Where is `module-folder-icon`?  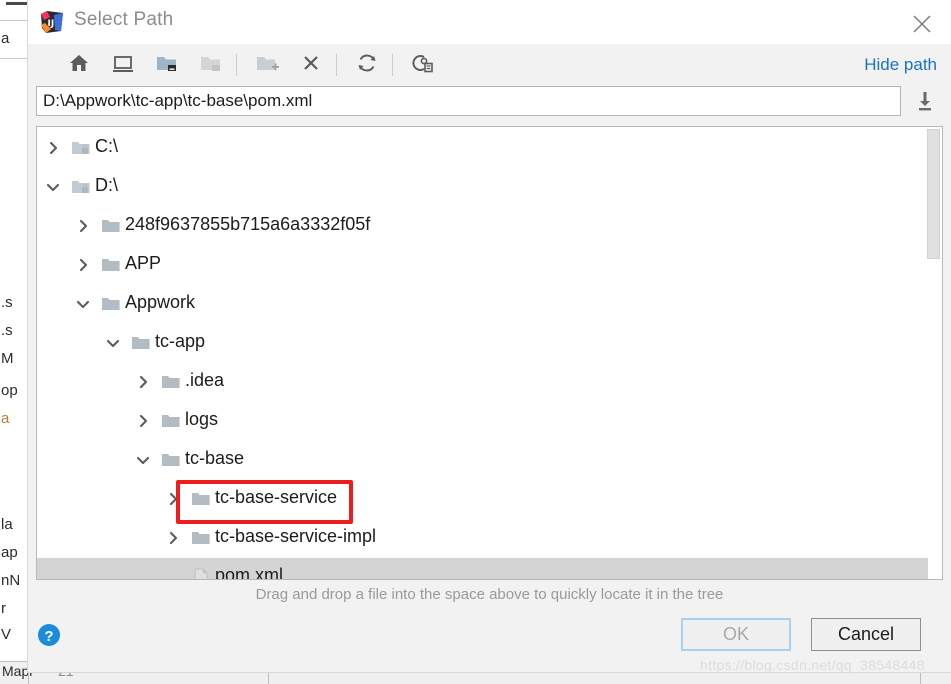 module-folder-icon is located at coordinates (213, 65).